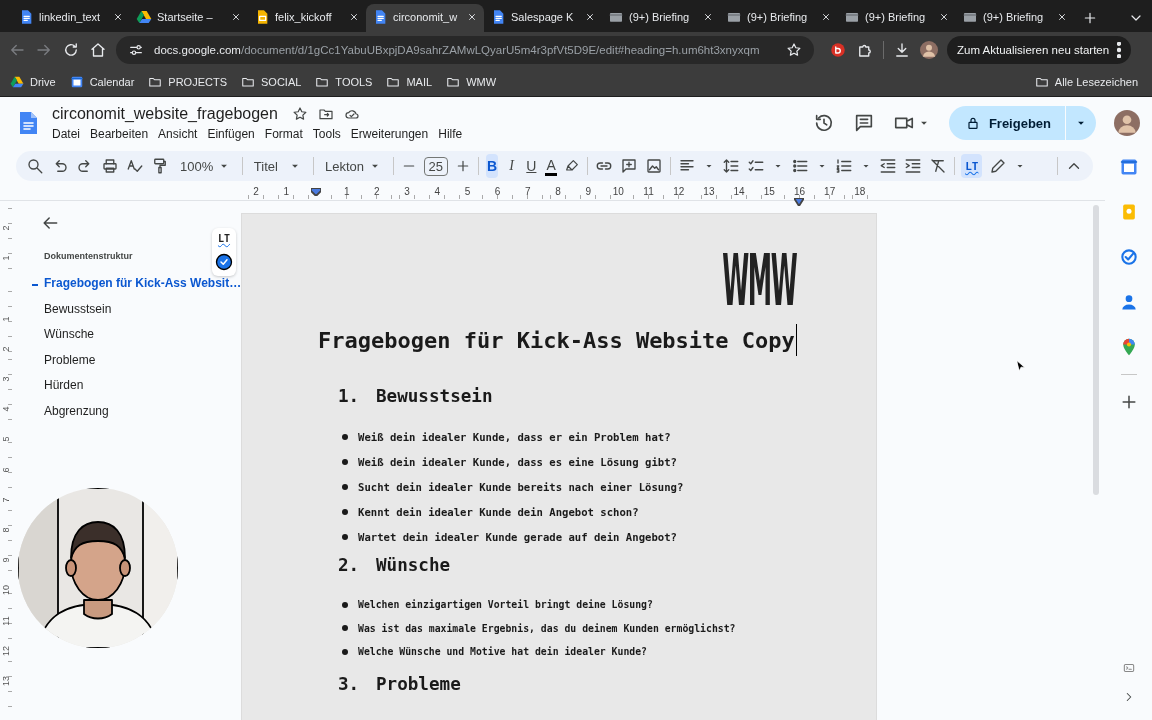 The width and height of the screenshot is (1152, 720). I want to click on bookmark: Drive, so click(33, 82).